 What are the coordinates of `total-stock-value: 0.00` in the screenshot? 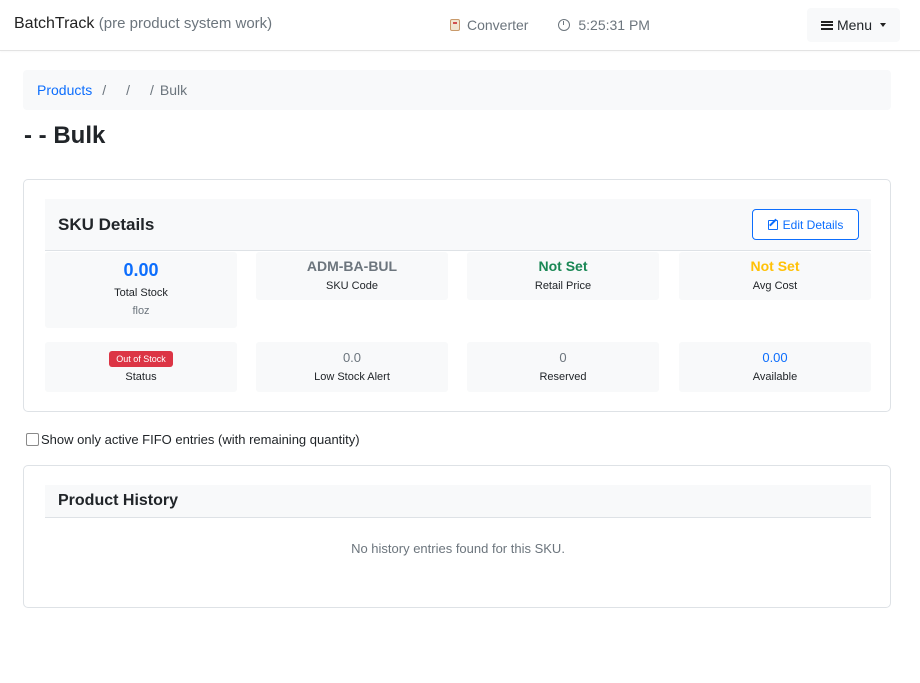 It's located at (141, 270).